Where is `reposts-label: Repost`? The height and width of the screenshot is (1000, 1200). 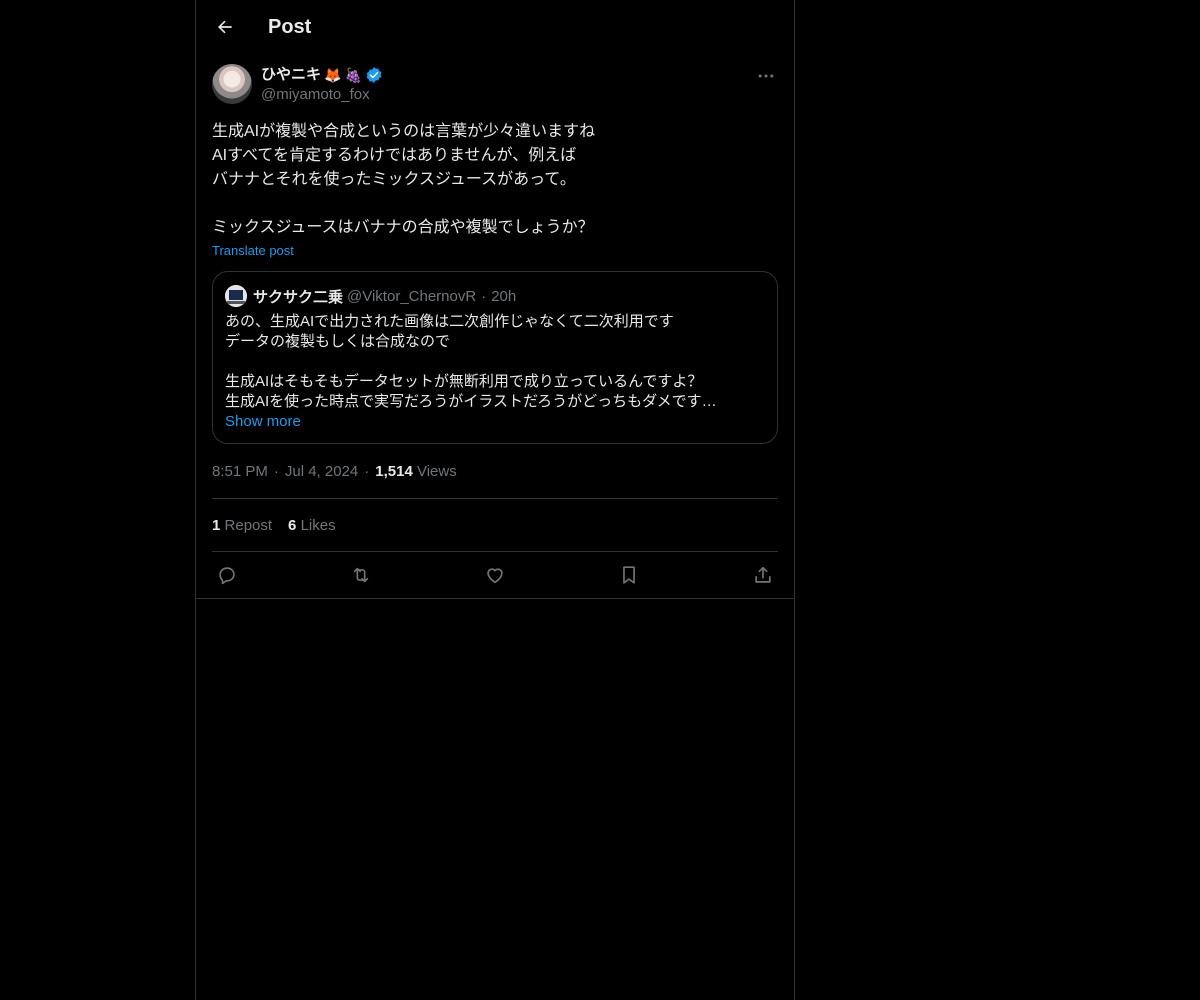 reposts-label: Repost is located at coordinates (248, 525).